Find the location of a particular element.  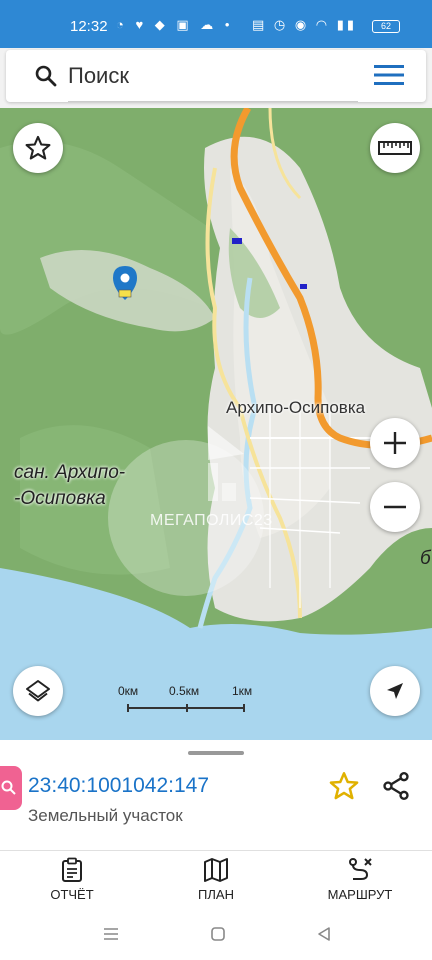

minus-icon is located at coordinates (395, 507).